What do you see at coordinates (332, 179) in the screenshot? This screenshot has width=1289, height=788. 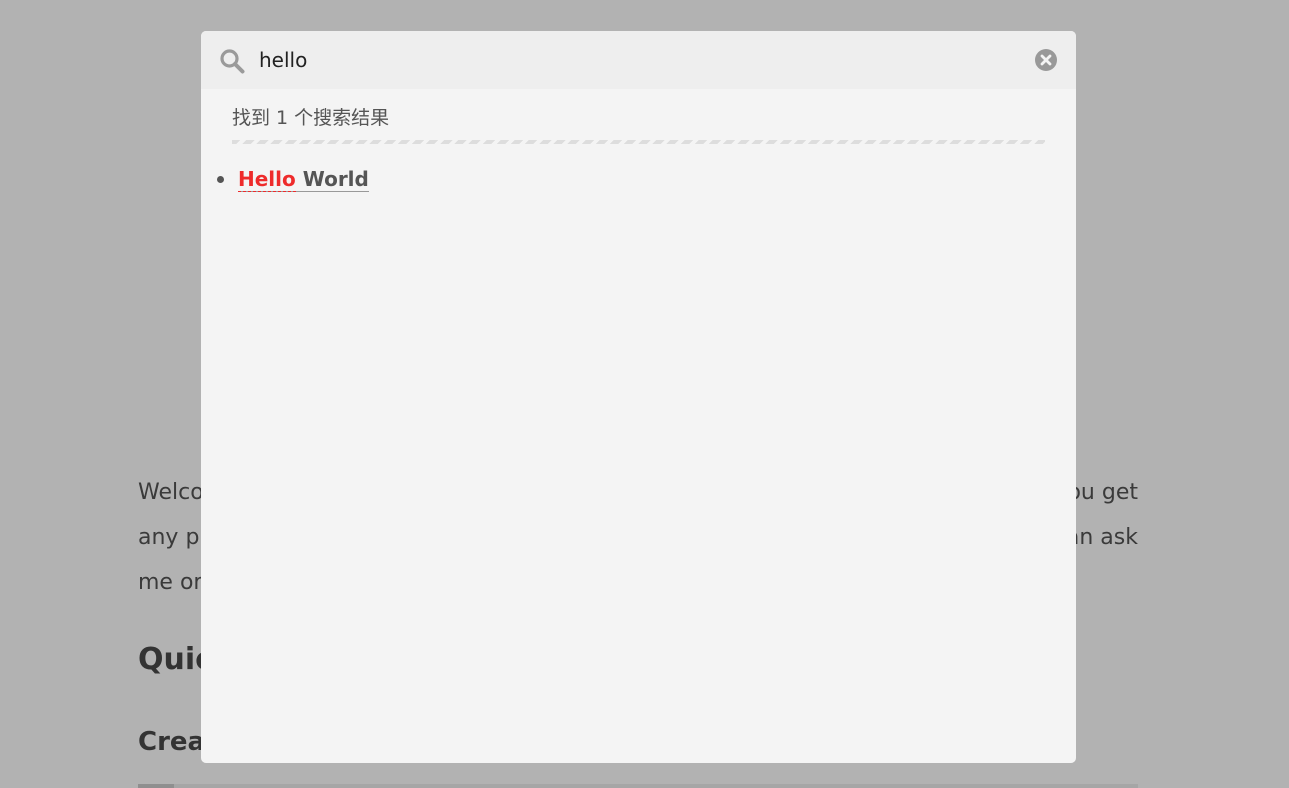 I see `search-result-title-rest: World` at bounding box center [332, 179].